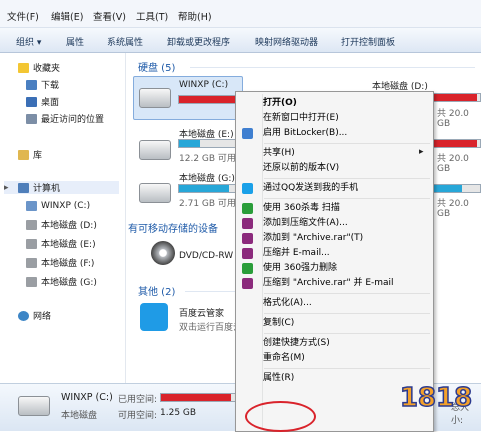  I want to click on status-usage-bar, so click(198, 397).